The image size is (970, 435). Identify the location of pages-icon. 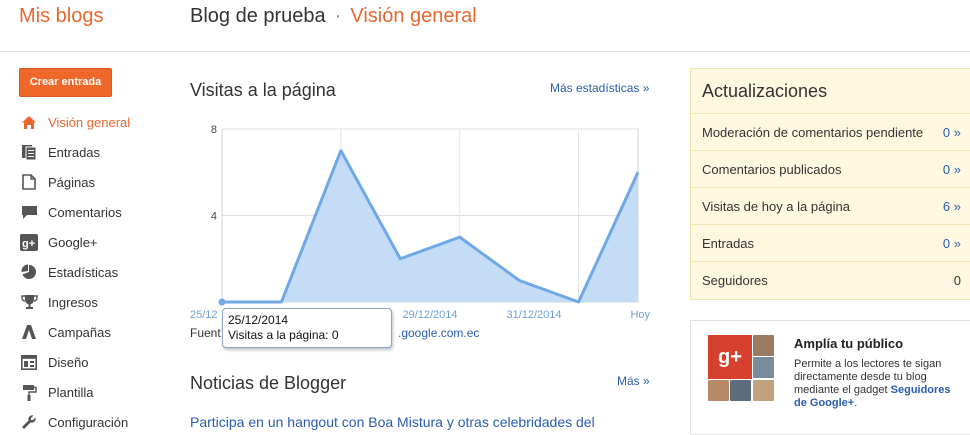
(29, 182).